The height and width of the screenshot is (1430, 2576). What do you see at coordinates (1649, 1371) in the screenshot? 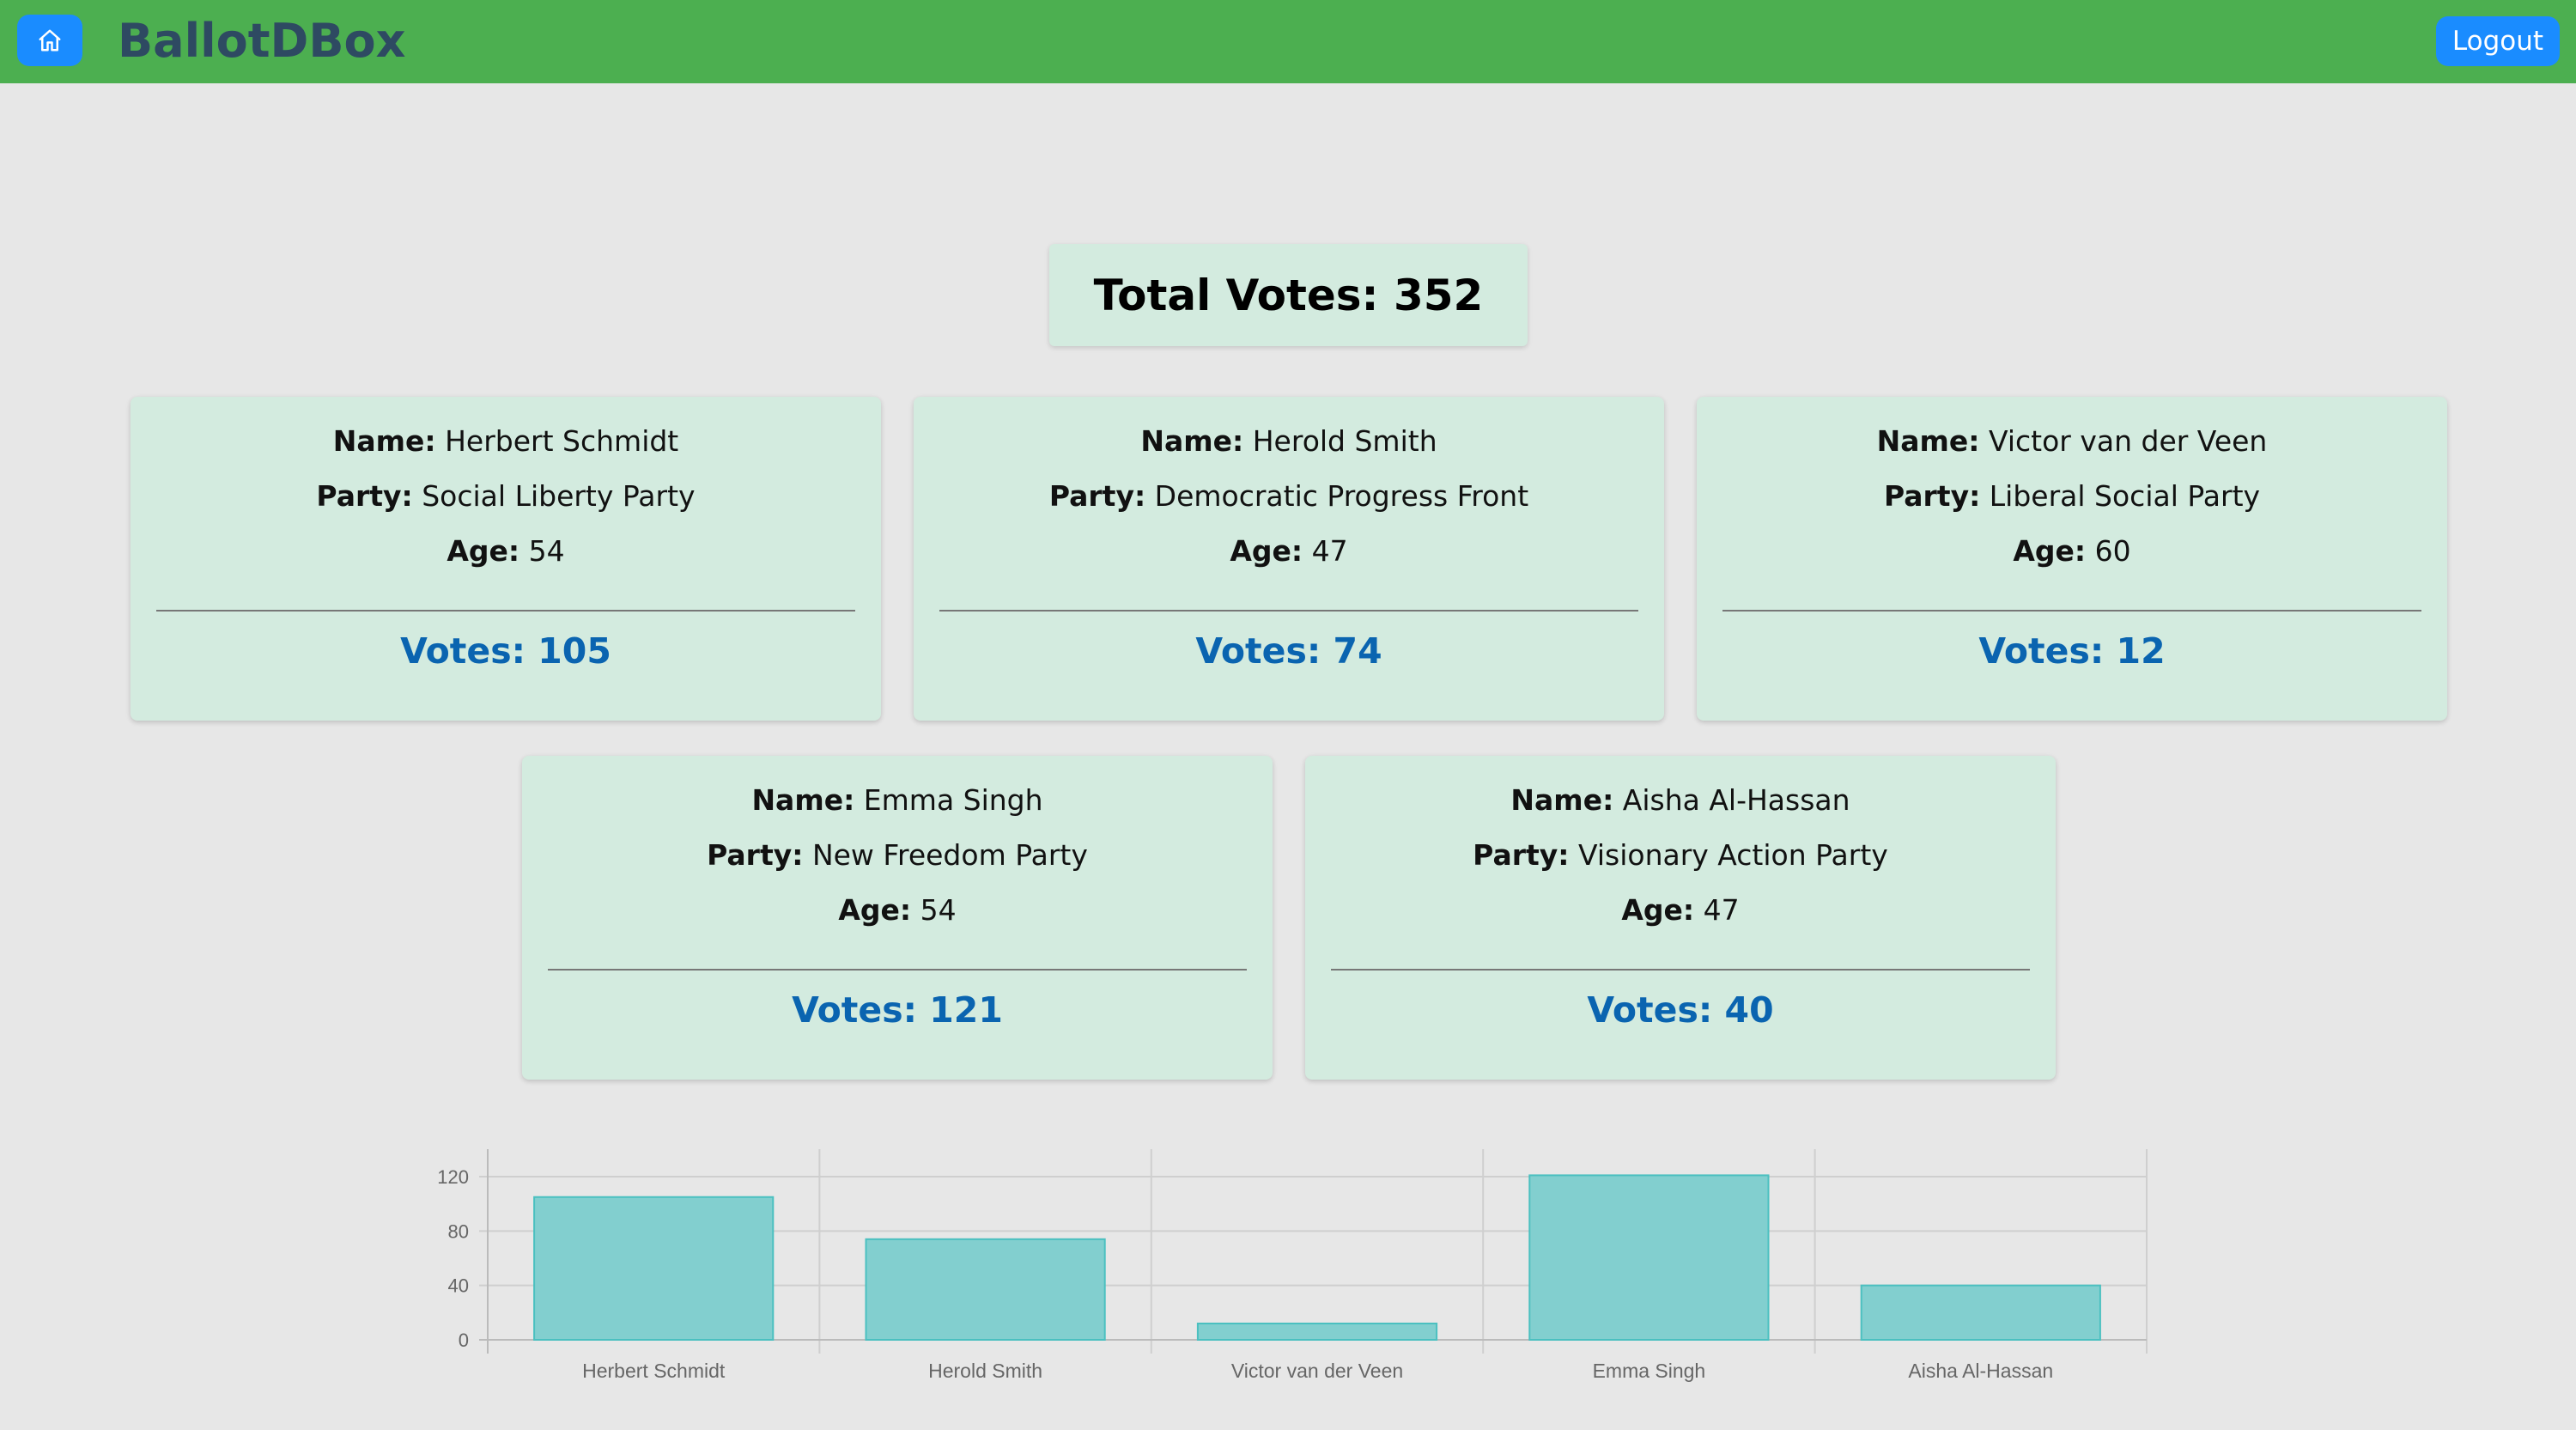
I see `x-tick-label: Emma Singh` at bounding box center [1649, 1371].